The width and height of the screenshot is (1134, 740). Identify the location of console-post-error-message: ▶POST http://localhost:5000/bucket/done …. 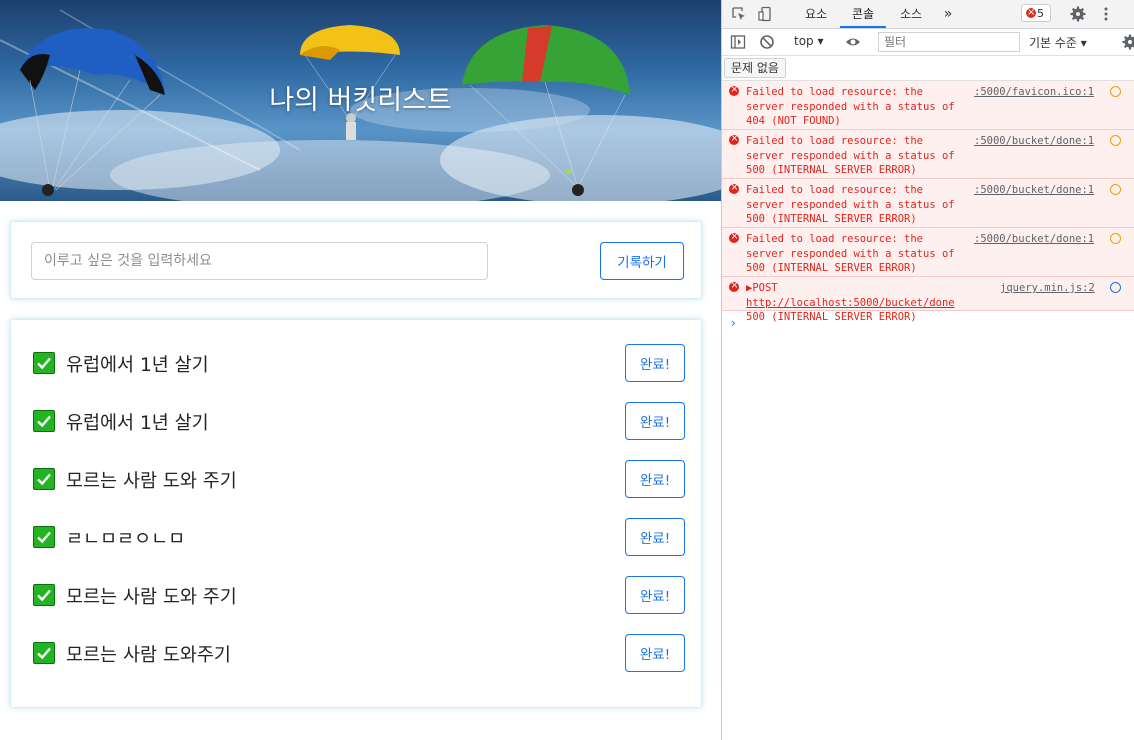
(928, 300).